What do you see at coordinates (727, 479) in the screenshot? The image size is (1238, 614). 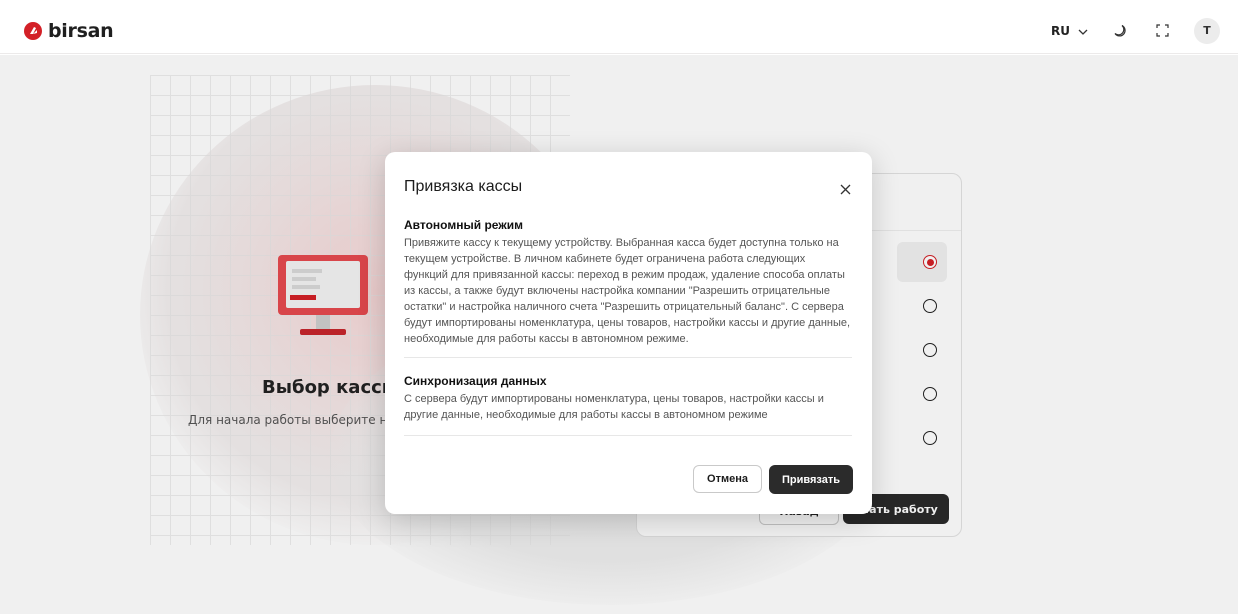 I see `cancel-button: Отмена` at bounding box center [727, 479].